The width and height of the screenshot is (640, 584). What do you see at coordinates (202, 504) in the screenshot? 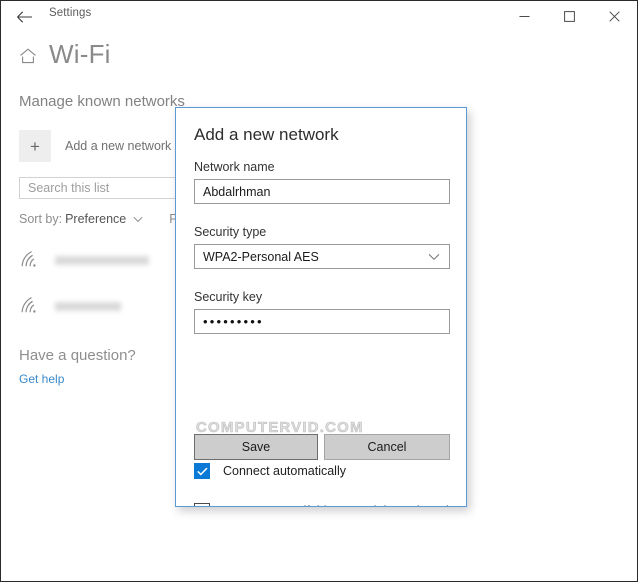
I see `checkbox-unchecked-icon` at bounding box center [202, 504].